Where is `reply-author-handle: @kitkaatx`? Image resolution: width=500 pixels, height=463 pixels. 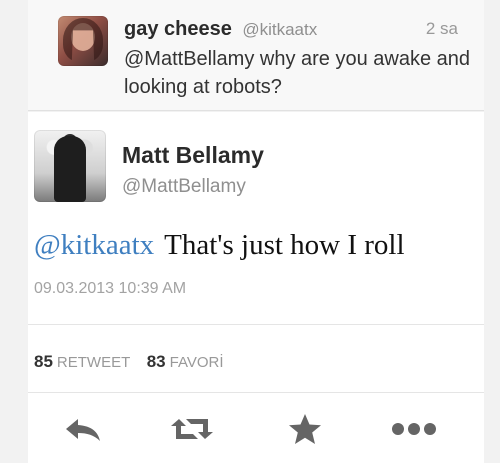 reply-author-handle: @kitkaatx is located at coordinates (279, 29).